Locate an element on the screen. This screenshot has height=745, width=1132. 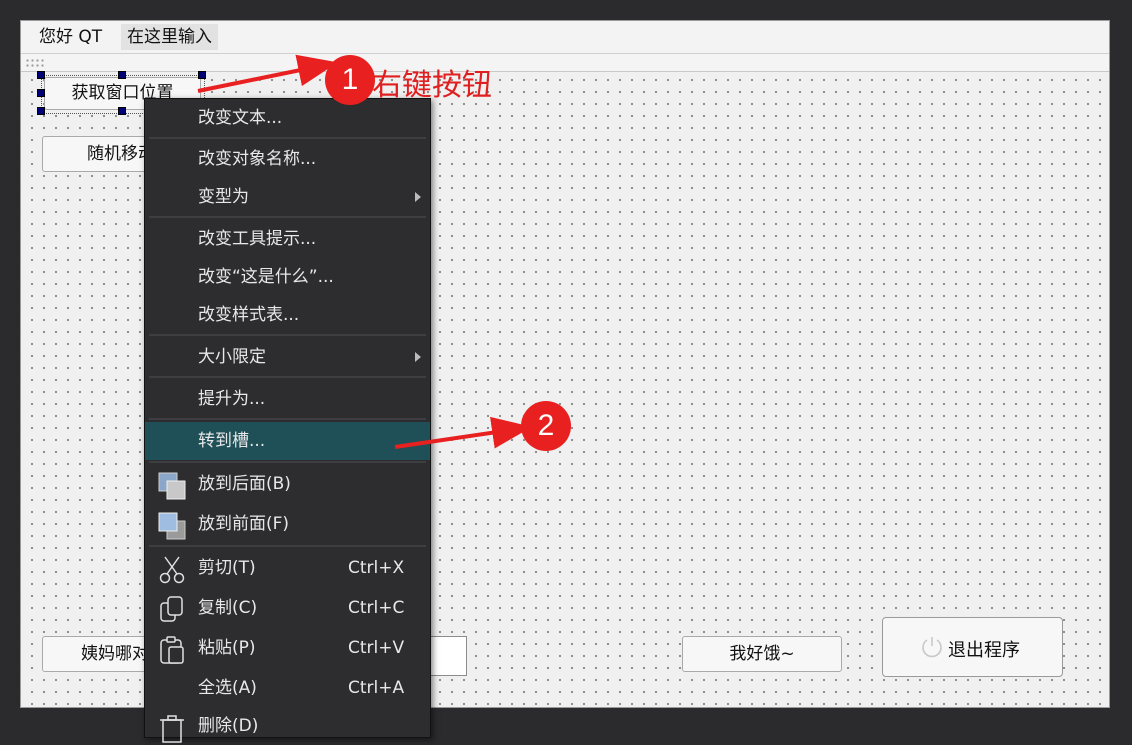
annotation-step-1: 1 is located at coordinates (350, 80).